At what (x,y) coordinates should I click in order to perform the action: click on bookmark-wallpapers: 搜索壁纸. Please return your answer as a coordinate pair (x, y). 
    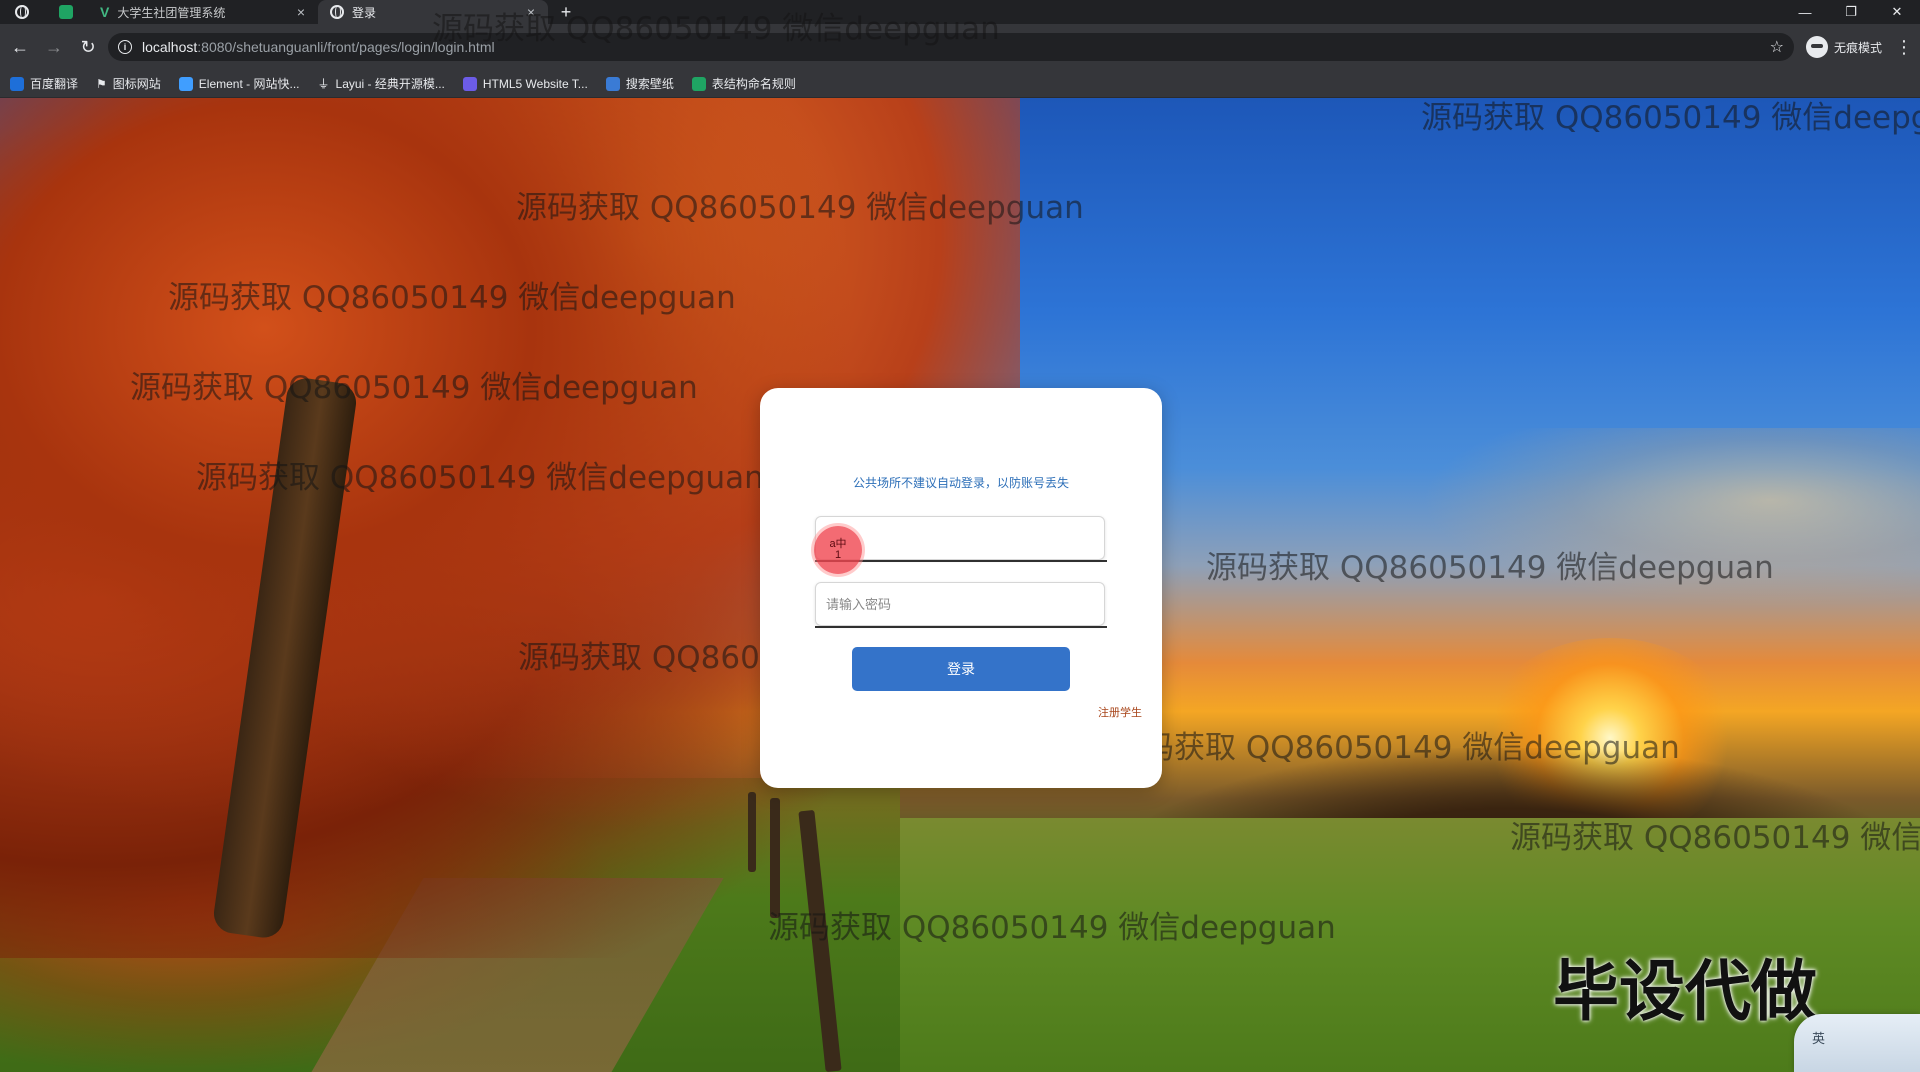
    Looking at the image, I should click on (639, 83).